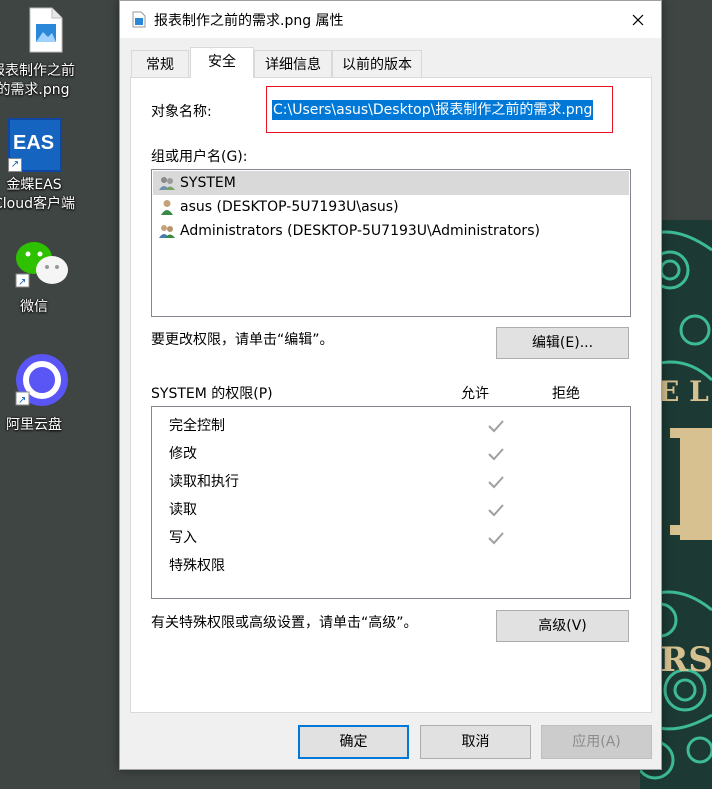 The width and height of the screenshot is (712, 789). What do you see at coordinates (566, 394) in the screenshot?
I see `deny-header: 拒绝` at bounding box center [566, 394].